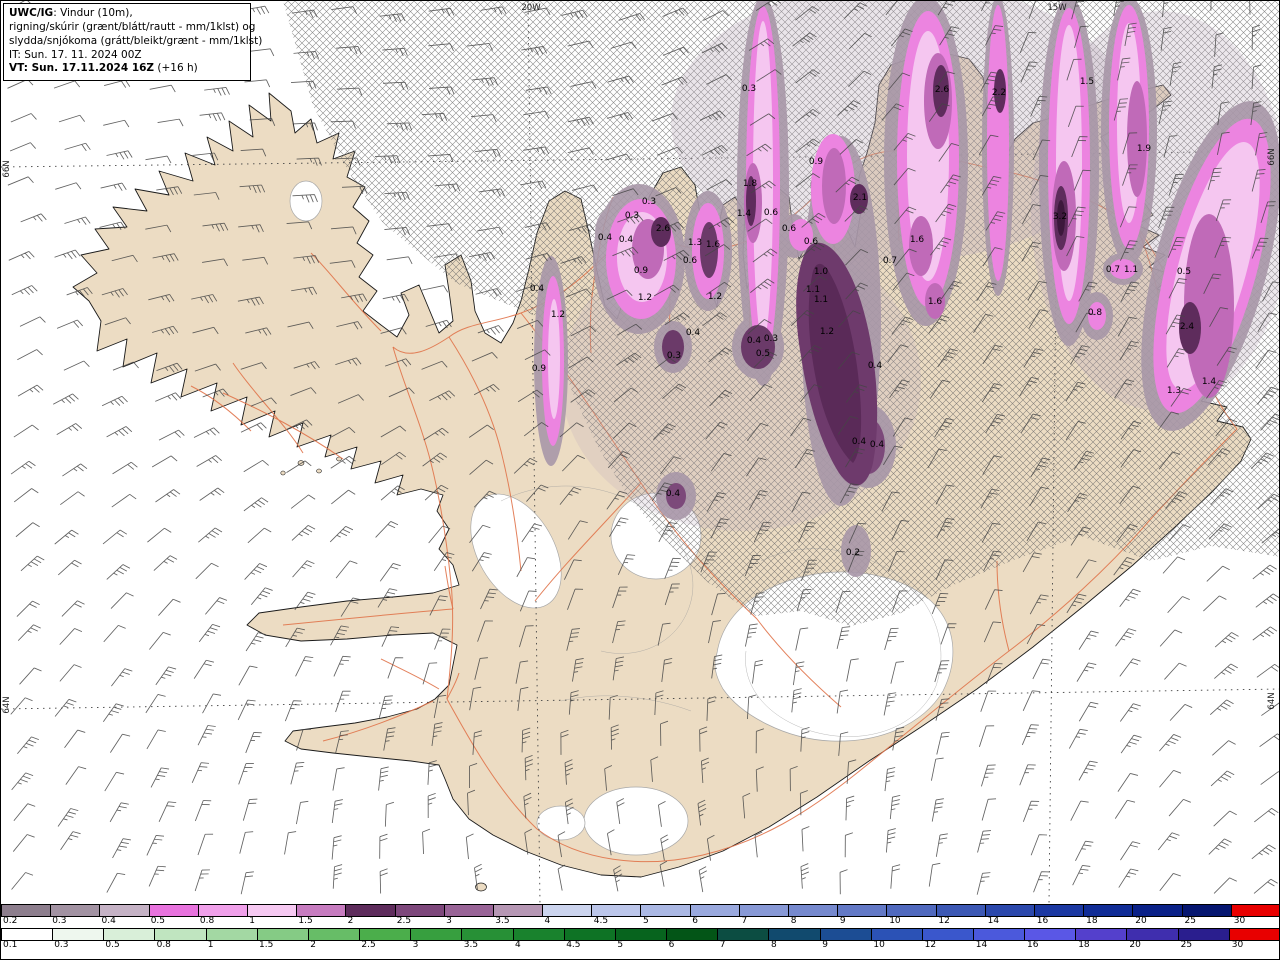  Describe the element at coordinates (860, 198) in the screenshot. I see `precip-value-label: 2.1` at that location.